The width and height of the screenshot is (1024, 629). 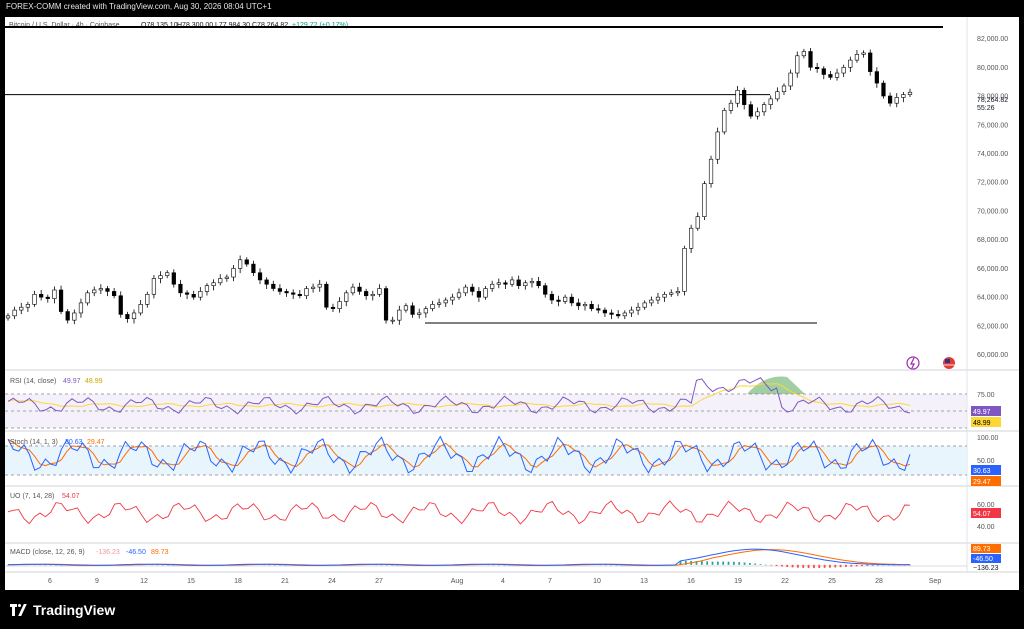 What do you see at coordinates (503, 581) in the screenshot?
I see `date-tick: 4` at bounding box center [503, 581].